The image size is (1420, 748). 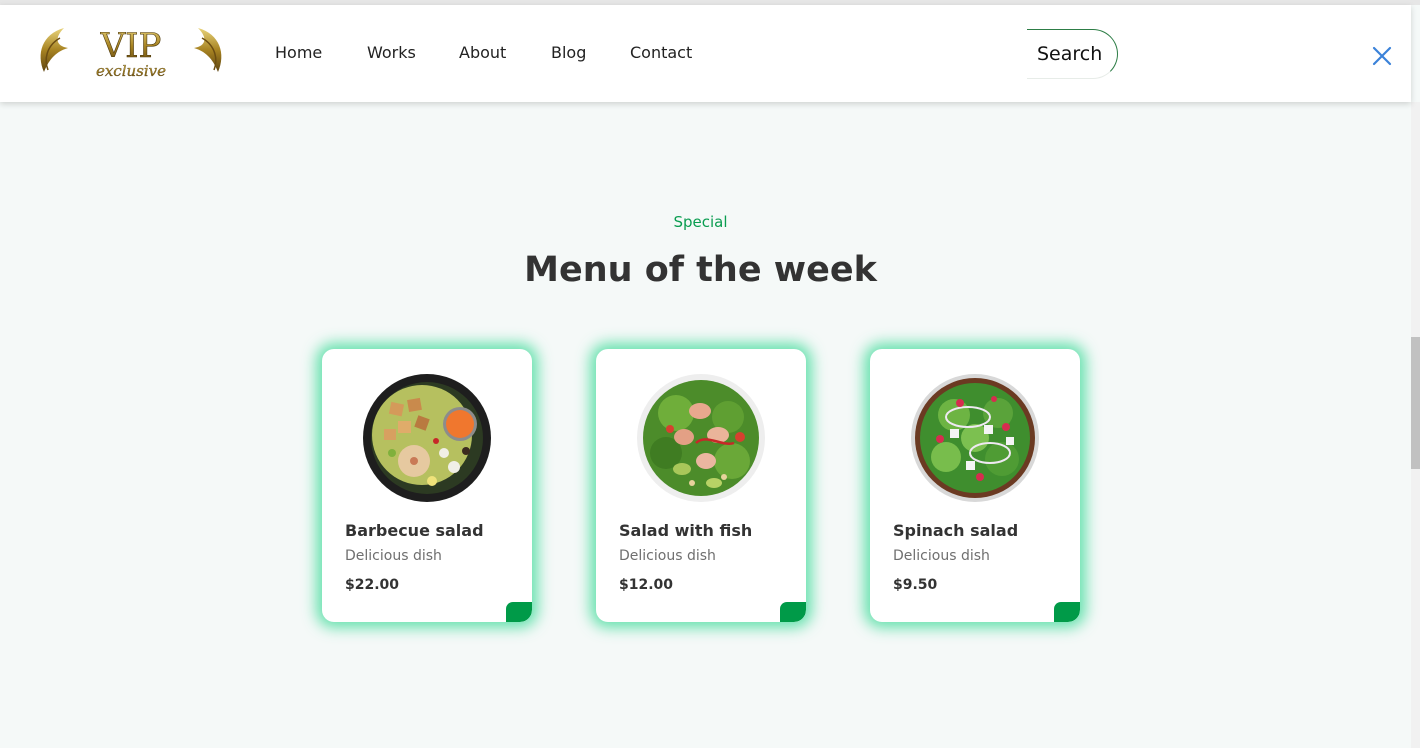 What do you see at coordinates (131, 70) in the screenshot?
I see `logo-sub-text: exclusive` at bounding box center [131, 70].